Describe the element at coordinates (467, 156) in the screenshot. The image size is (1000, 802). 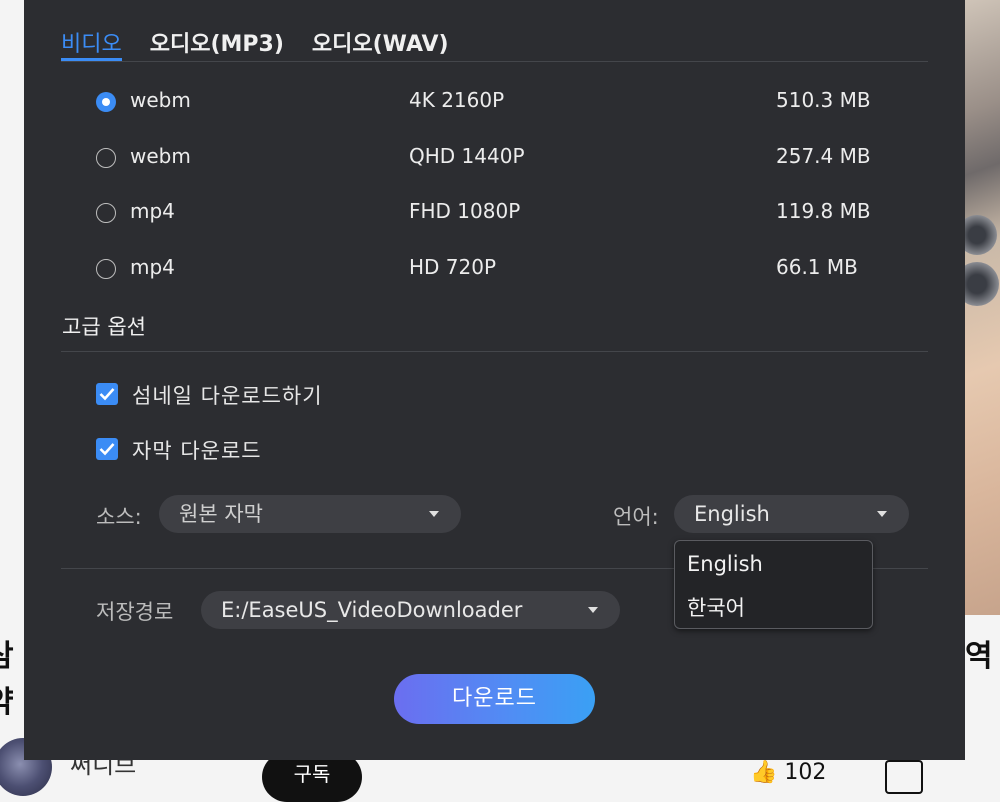
I see `format-resolution: QHD 1440P` at that location.